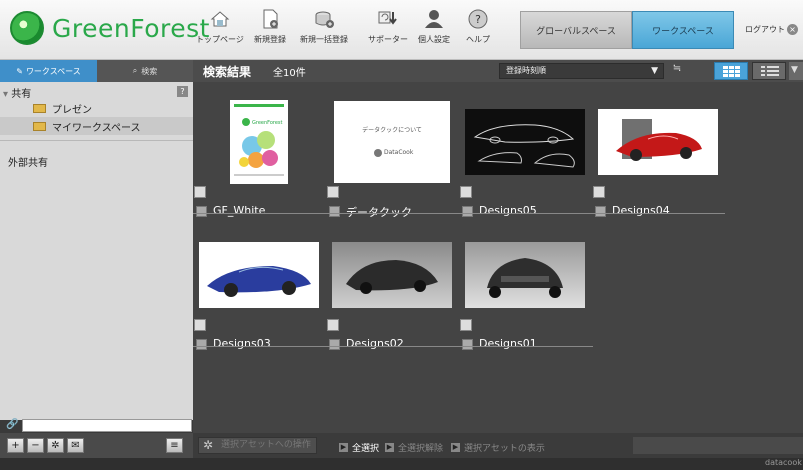 The image size is (803, 470). Describe the element at coordinates (149, 71) in the screenshot. I see `tab-search-label: 検索` at that location.